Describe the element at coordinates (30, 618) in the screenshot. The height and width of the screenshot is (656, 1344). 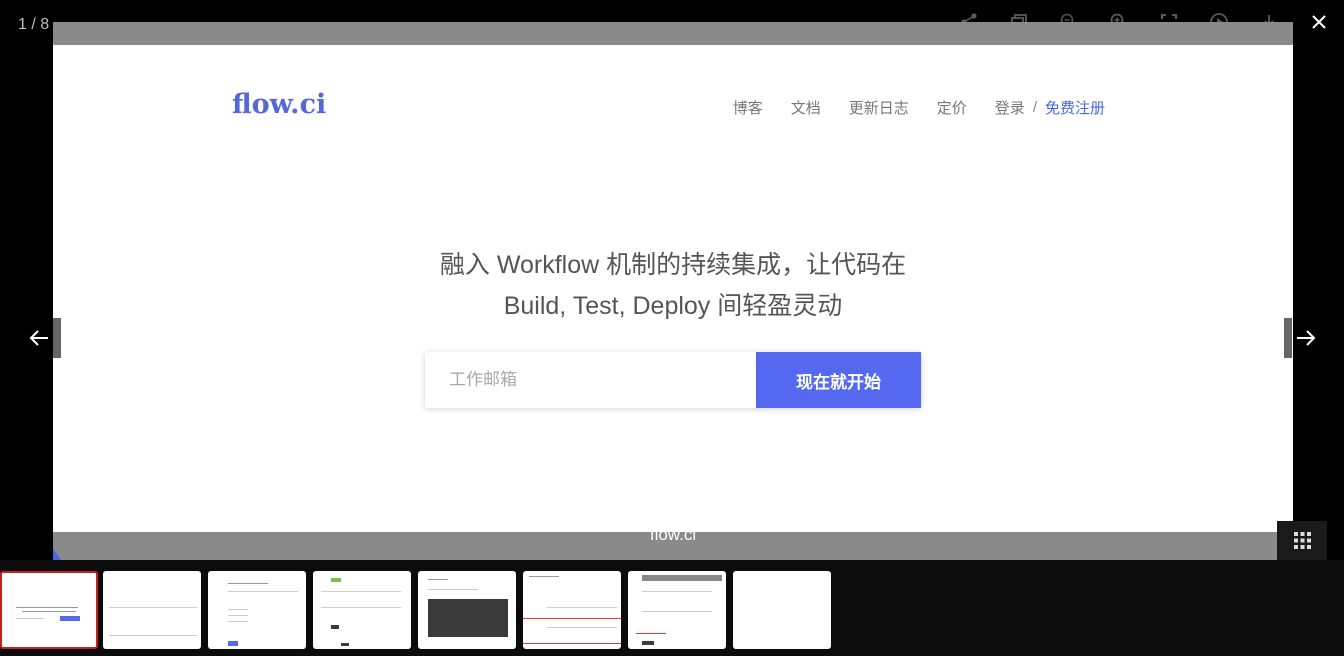
I see `thumb-input-line` at that location.